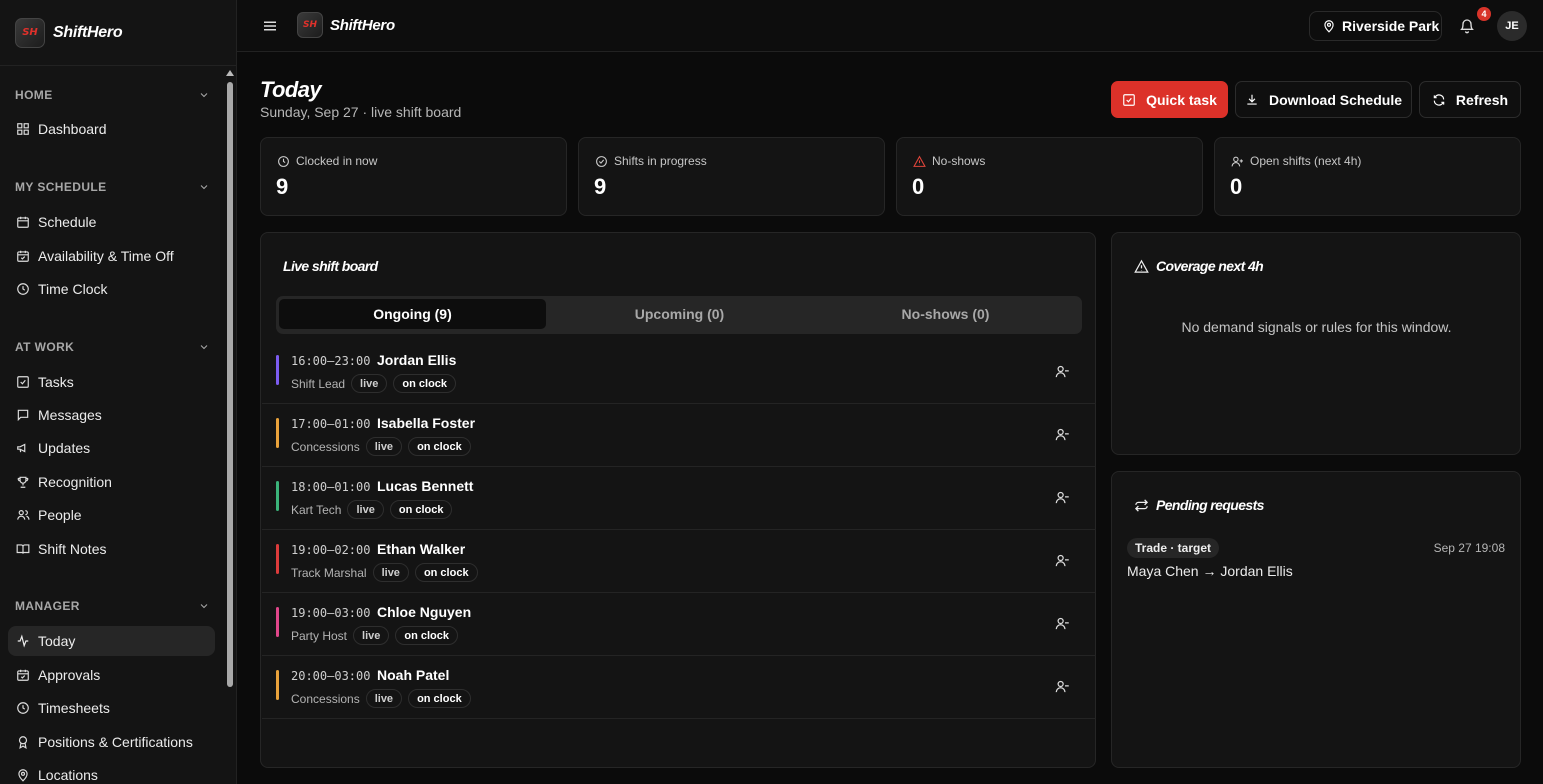 This screenshot has width=1543, height=784. What do you see at coordinates (23, 549) in the screenshot?
I see `book-icon` at bounding box center [23, 549].